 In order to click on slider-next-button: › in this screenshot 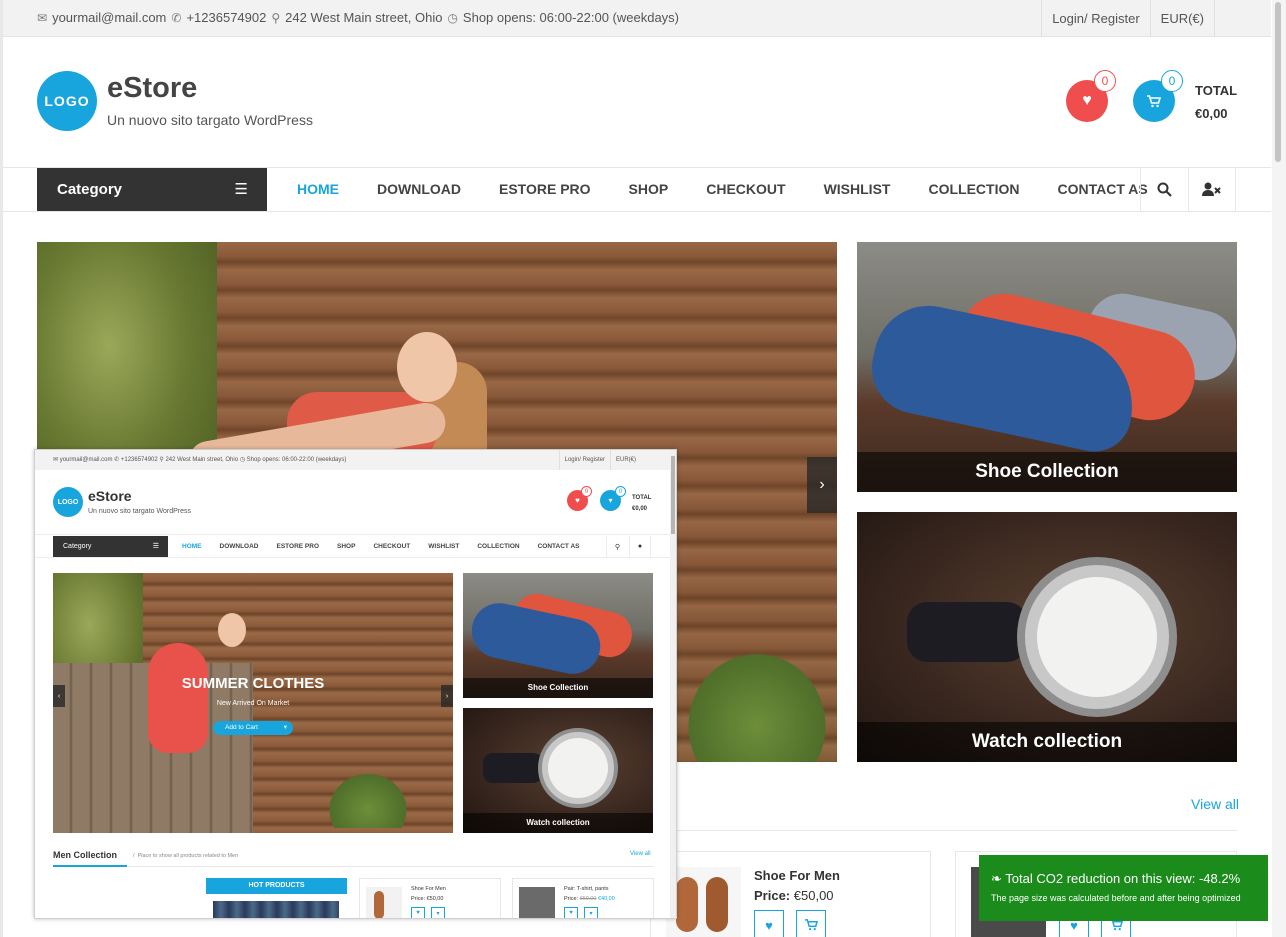, I will do `click(822, 485)`.